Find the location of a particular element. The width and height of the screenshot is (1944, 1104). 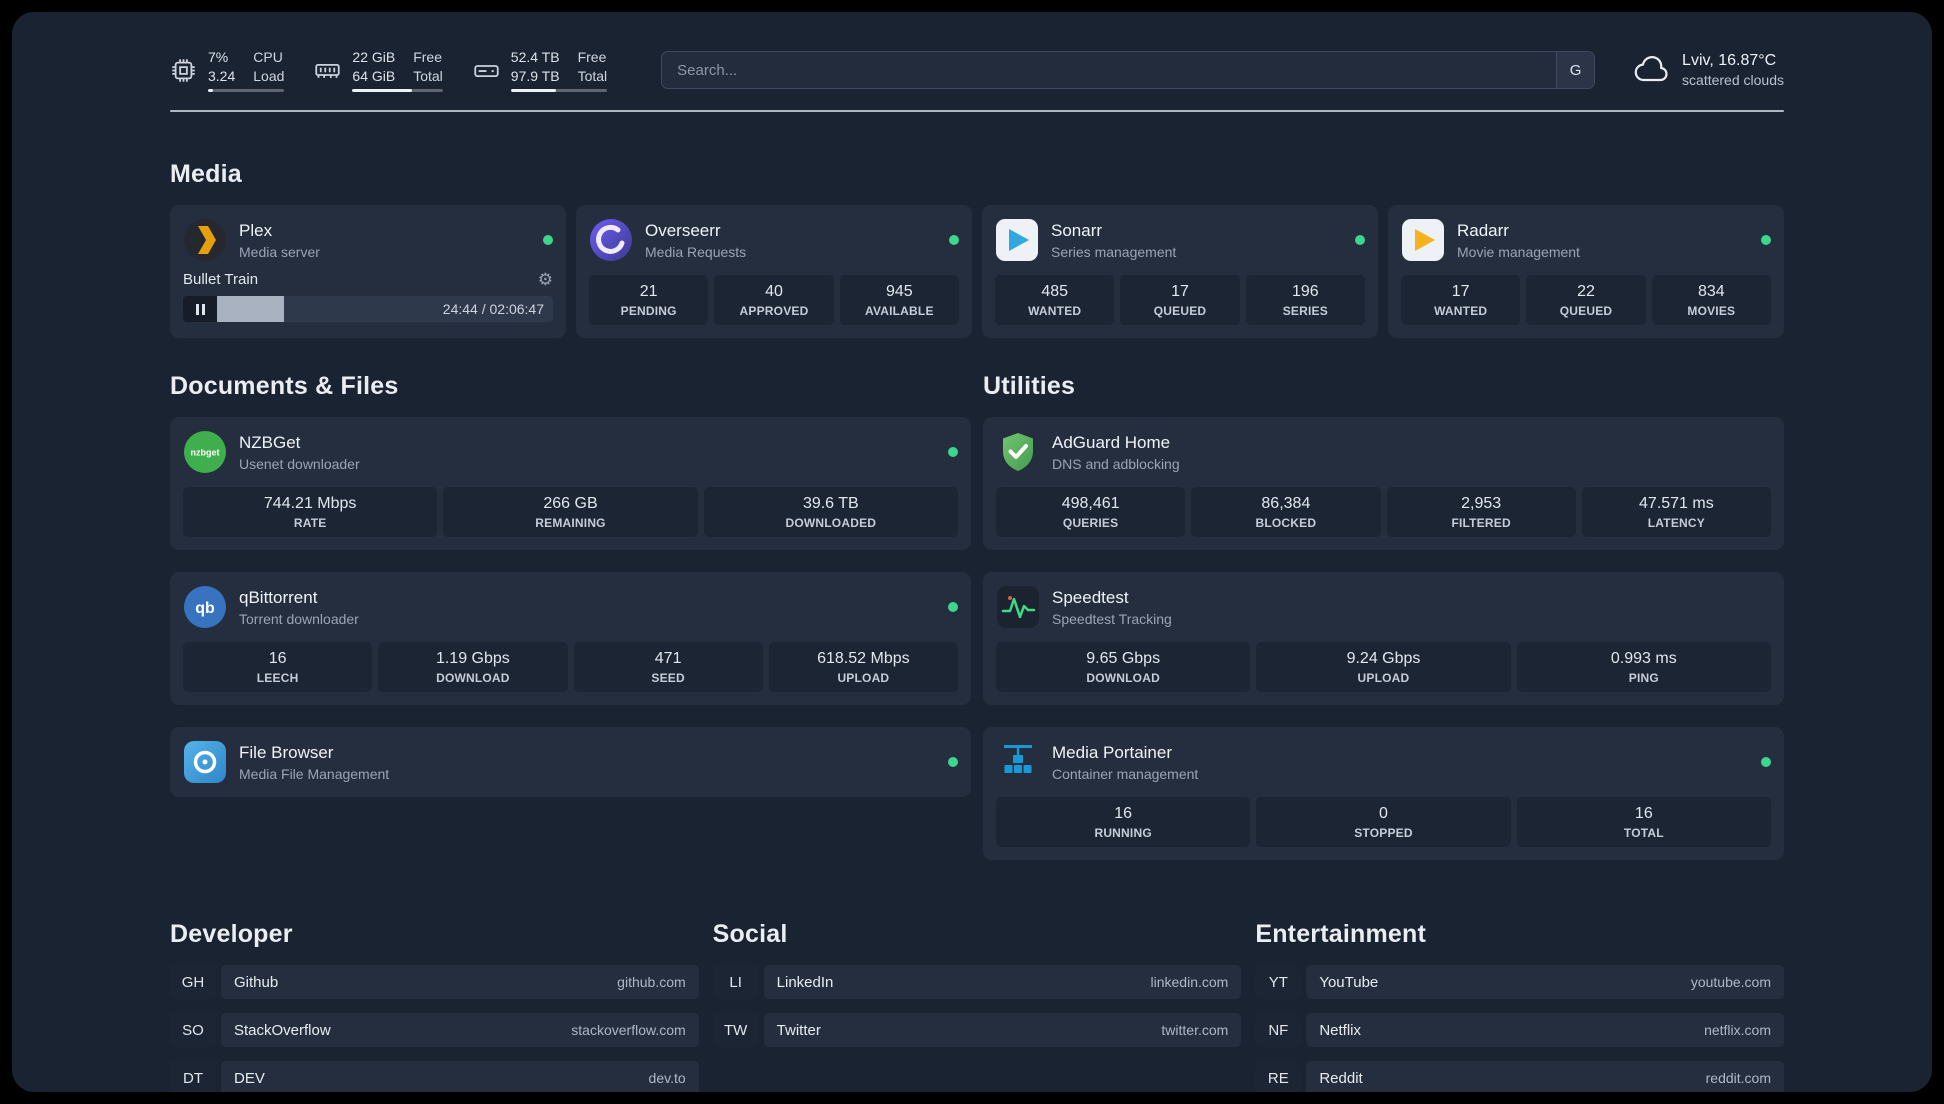

bookmark-github: GH Github github.com is located at coordinates (434, 982).